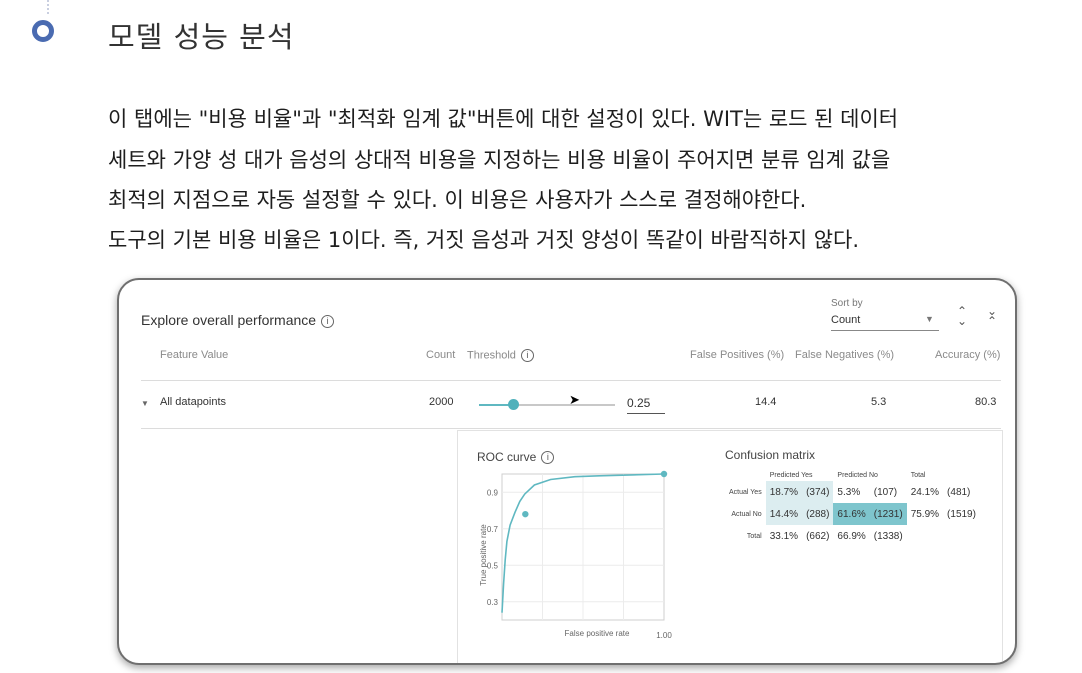 This screenshot has height=673, width=1082. I want to click on sort-by-underline, so click(885, 330).